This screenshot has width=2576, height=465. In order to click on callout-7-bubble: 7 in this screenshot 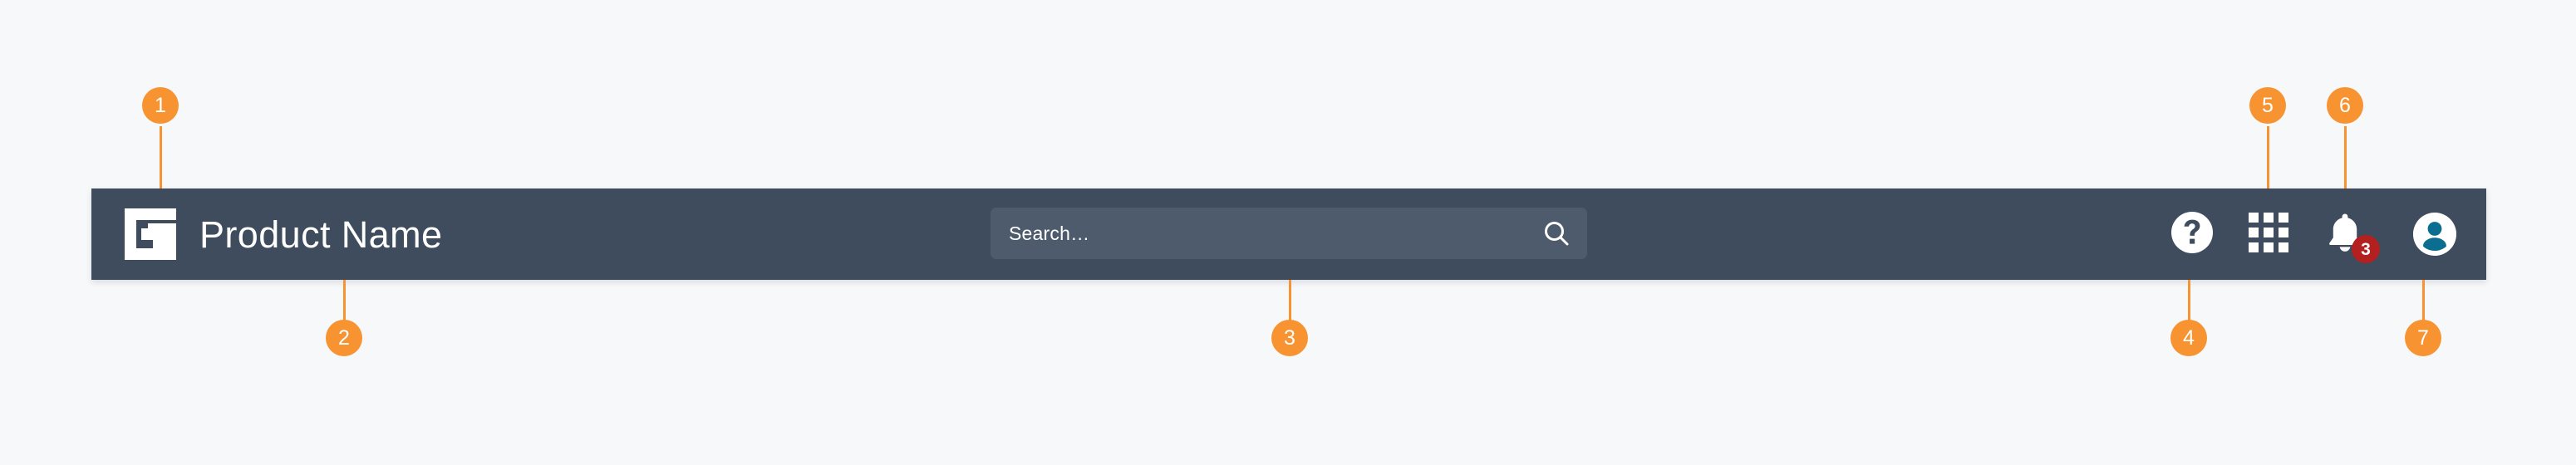, I will do `click(2423, 338)`.